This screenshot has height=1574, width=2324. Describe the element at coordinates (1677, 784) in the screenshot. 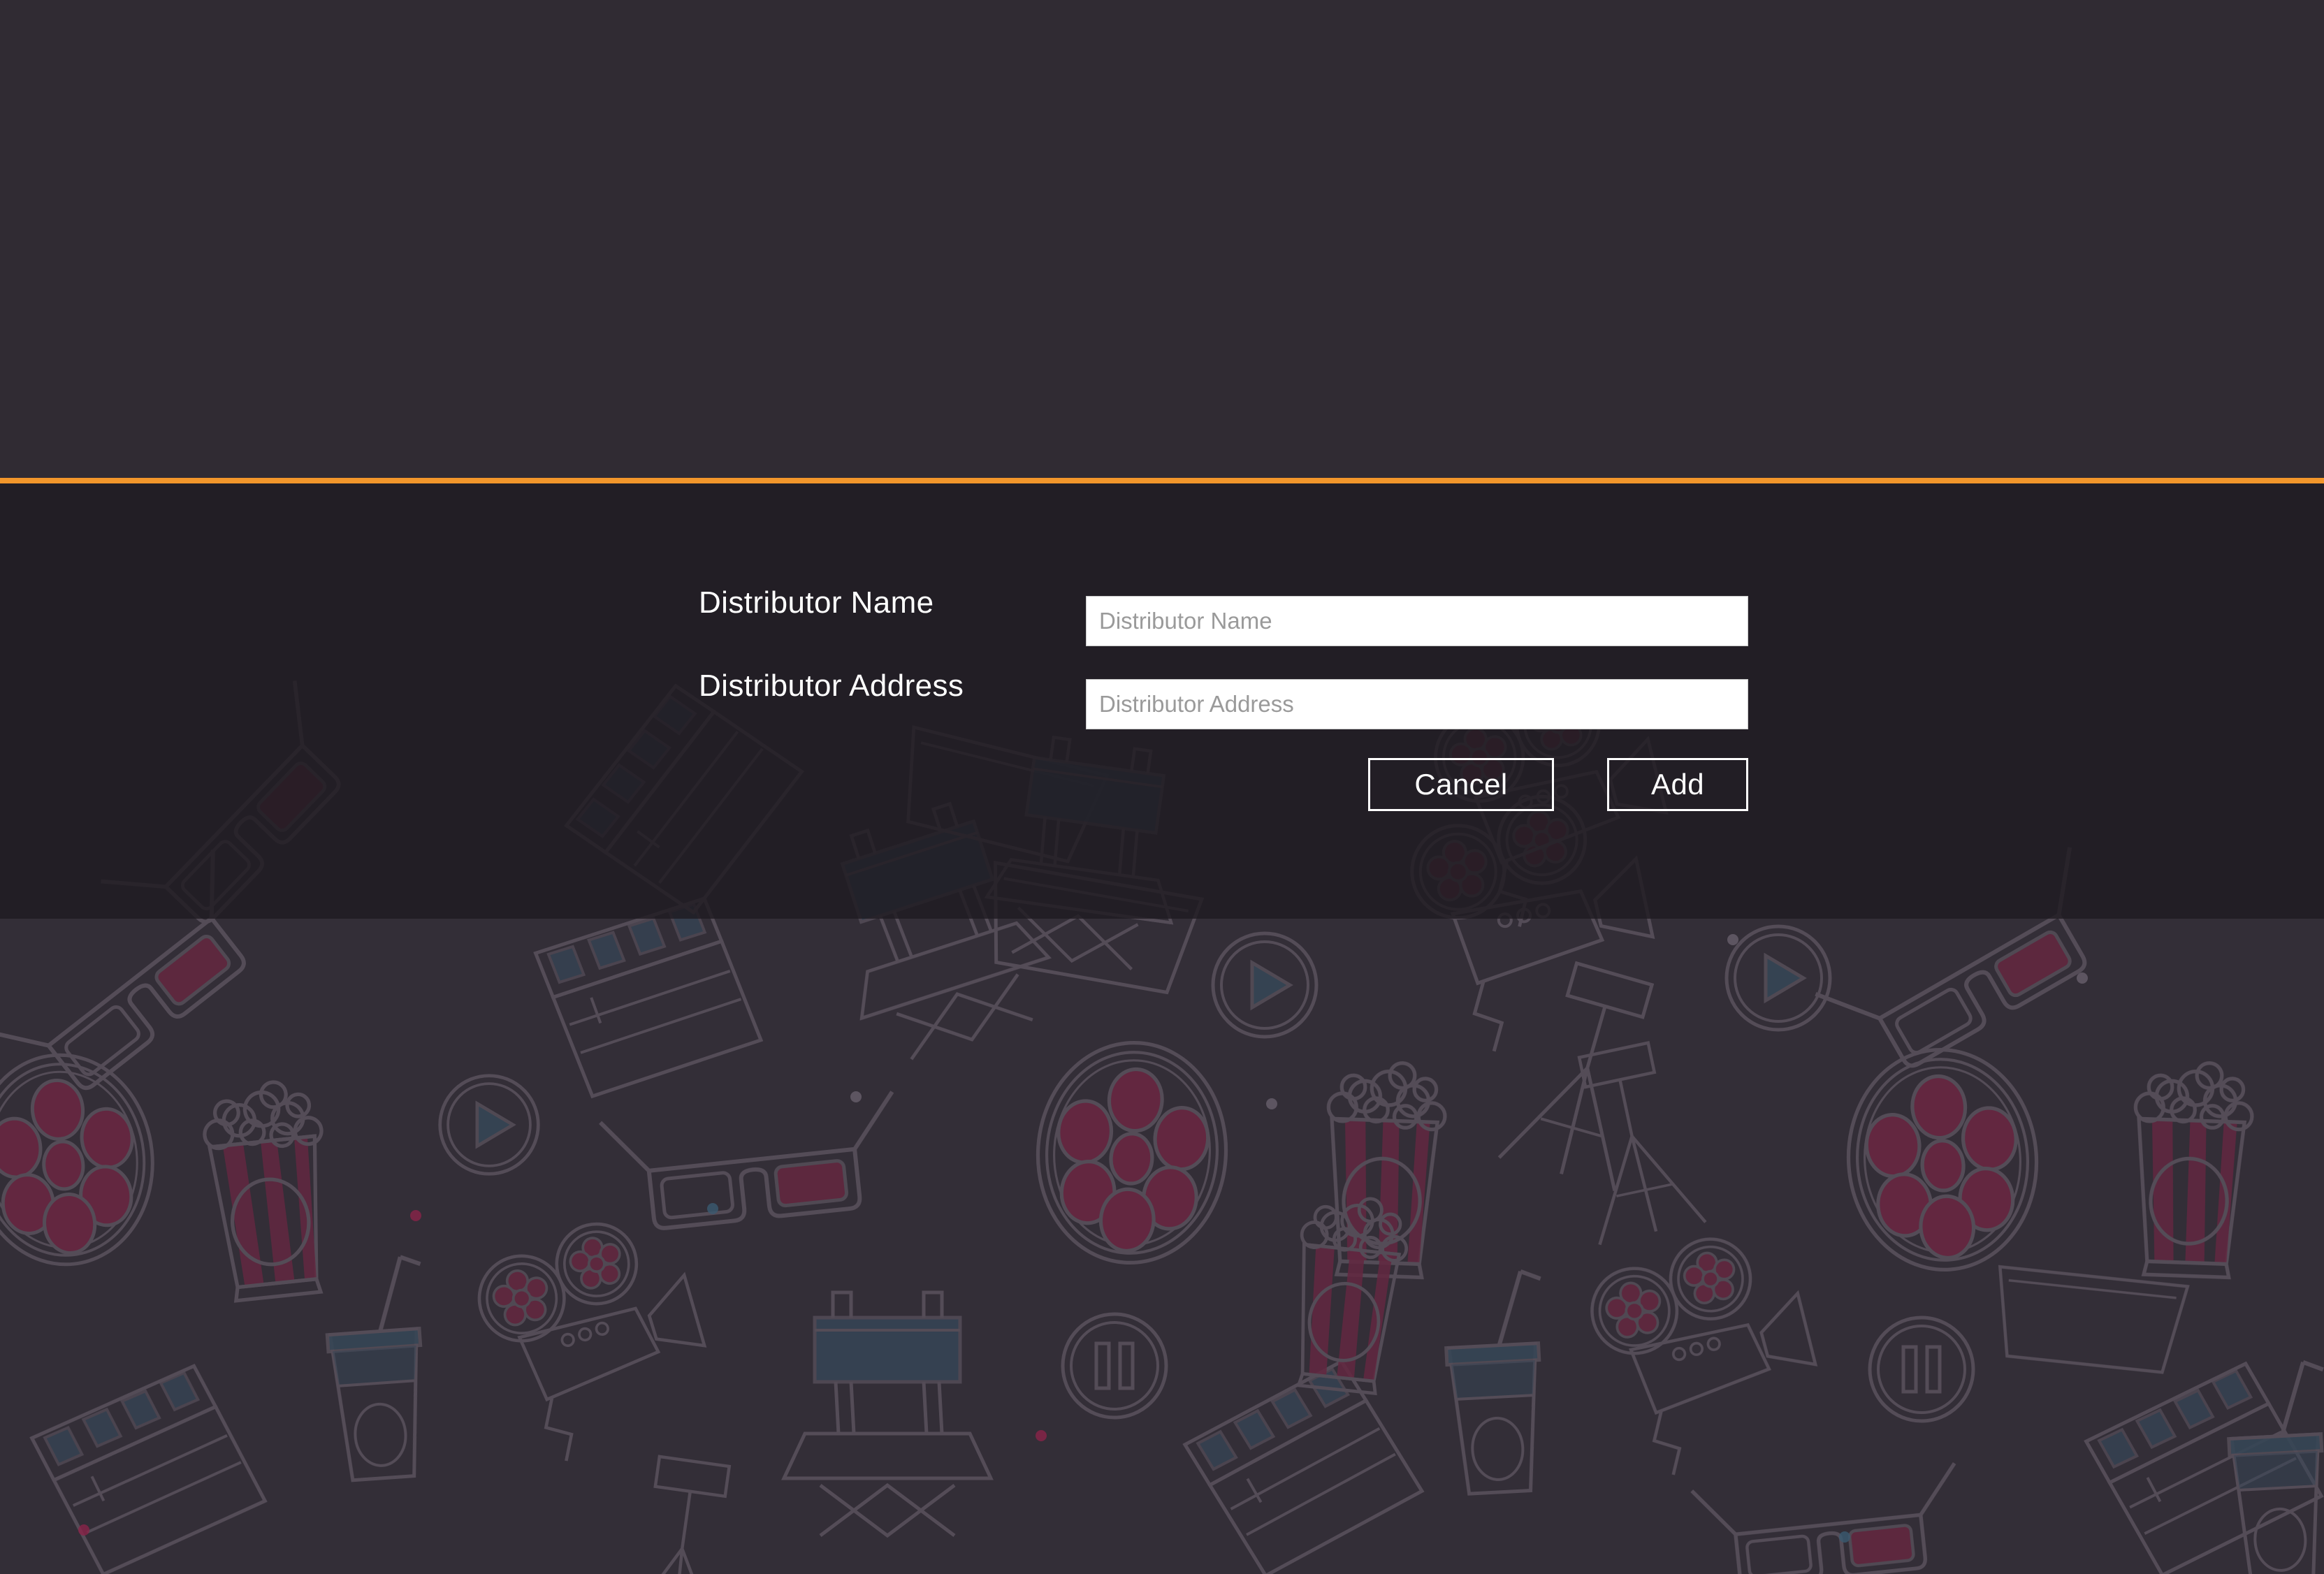

I see `add-button: Add` at that location.